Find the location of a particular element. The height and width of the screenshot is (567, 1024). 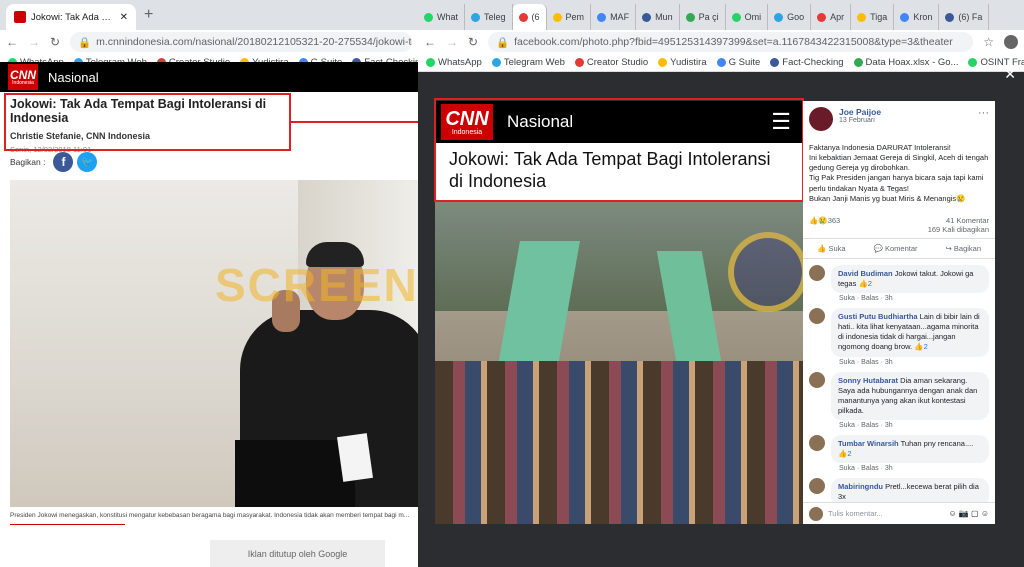

twitter-share-icon: 🐦 is located at coordinates (87, 162).